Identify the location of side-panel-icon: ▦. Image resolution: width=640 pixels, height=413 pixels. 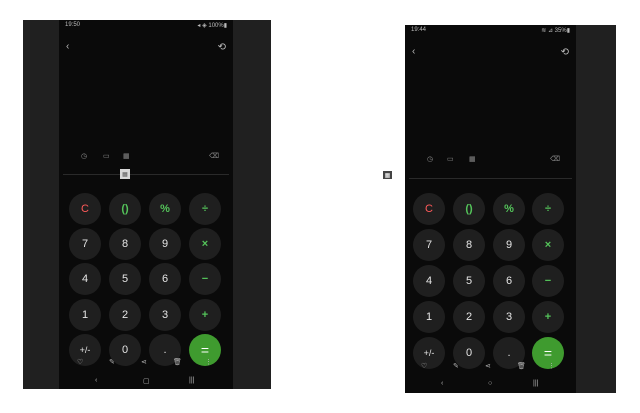
(387, 175).